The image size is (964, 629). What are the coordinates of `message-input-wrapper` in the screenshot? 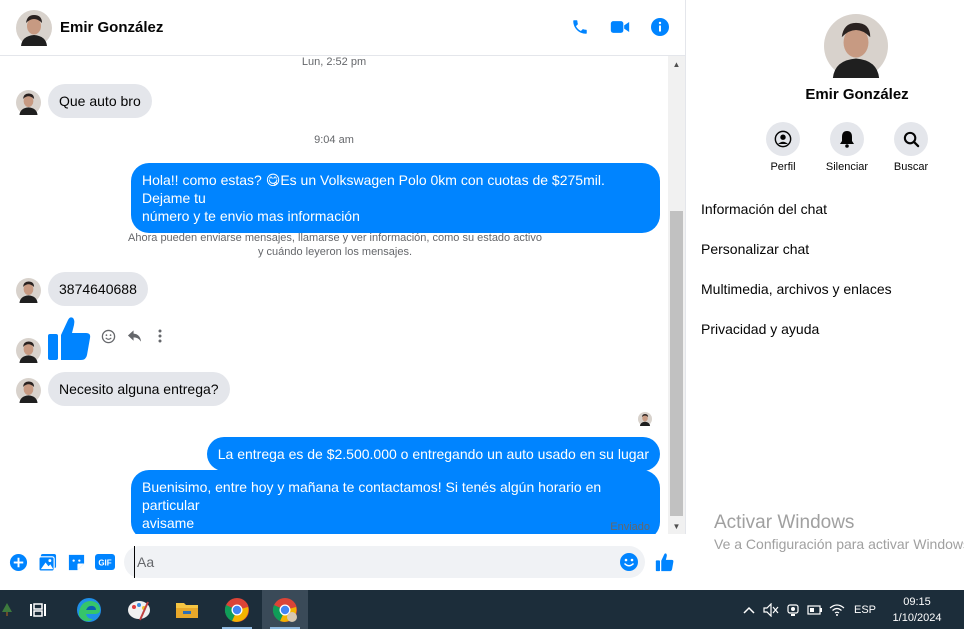 It's located at (384, 562).